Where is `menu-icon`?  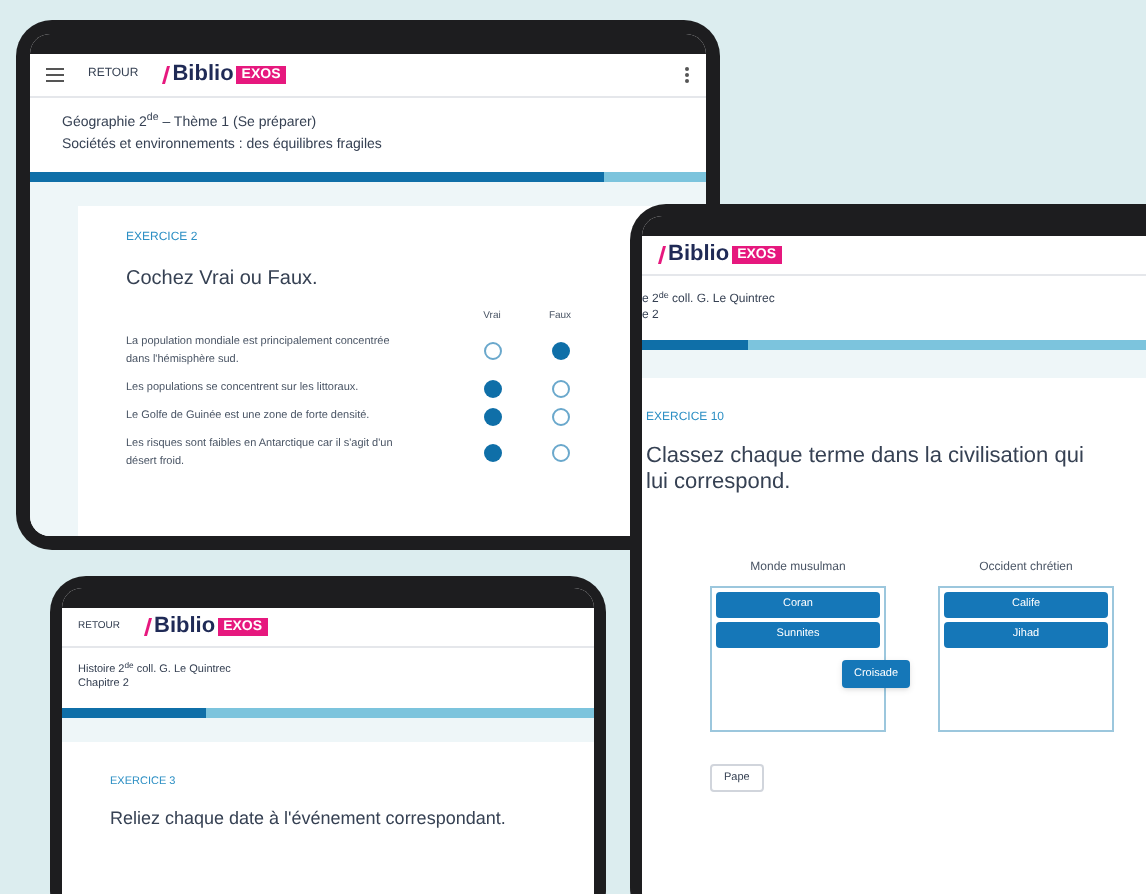
menu-icon is located at coordinates (55, 75).